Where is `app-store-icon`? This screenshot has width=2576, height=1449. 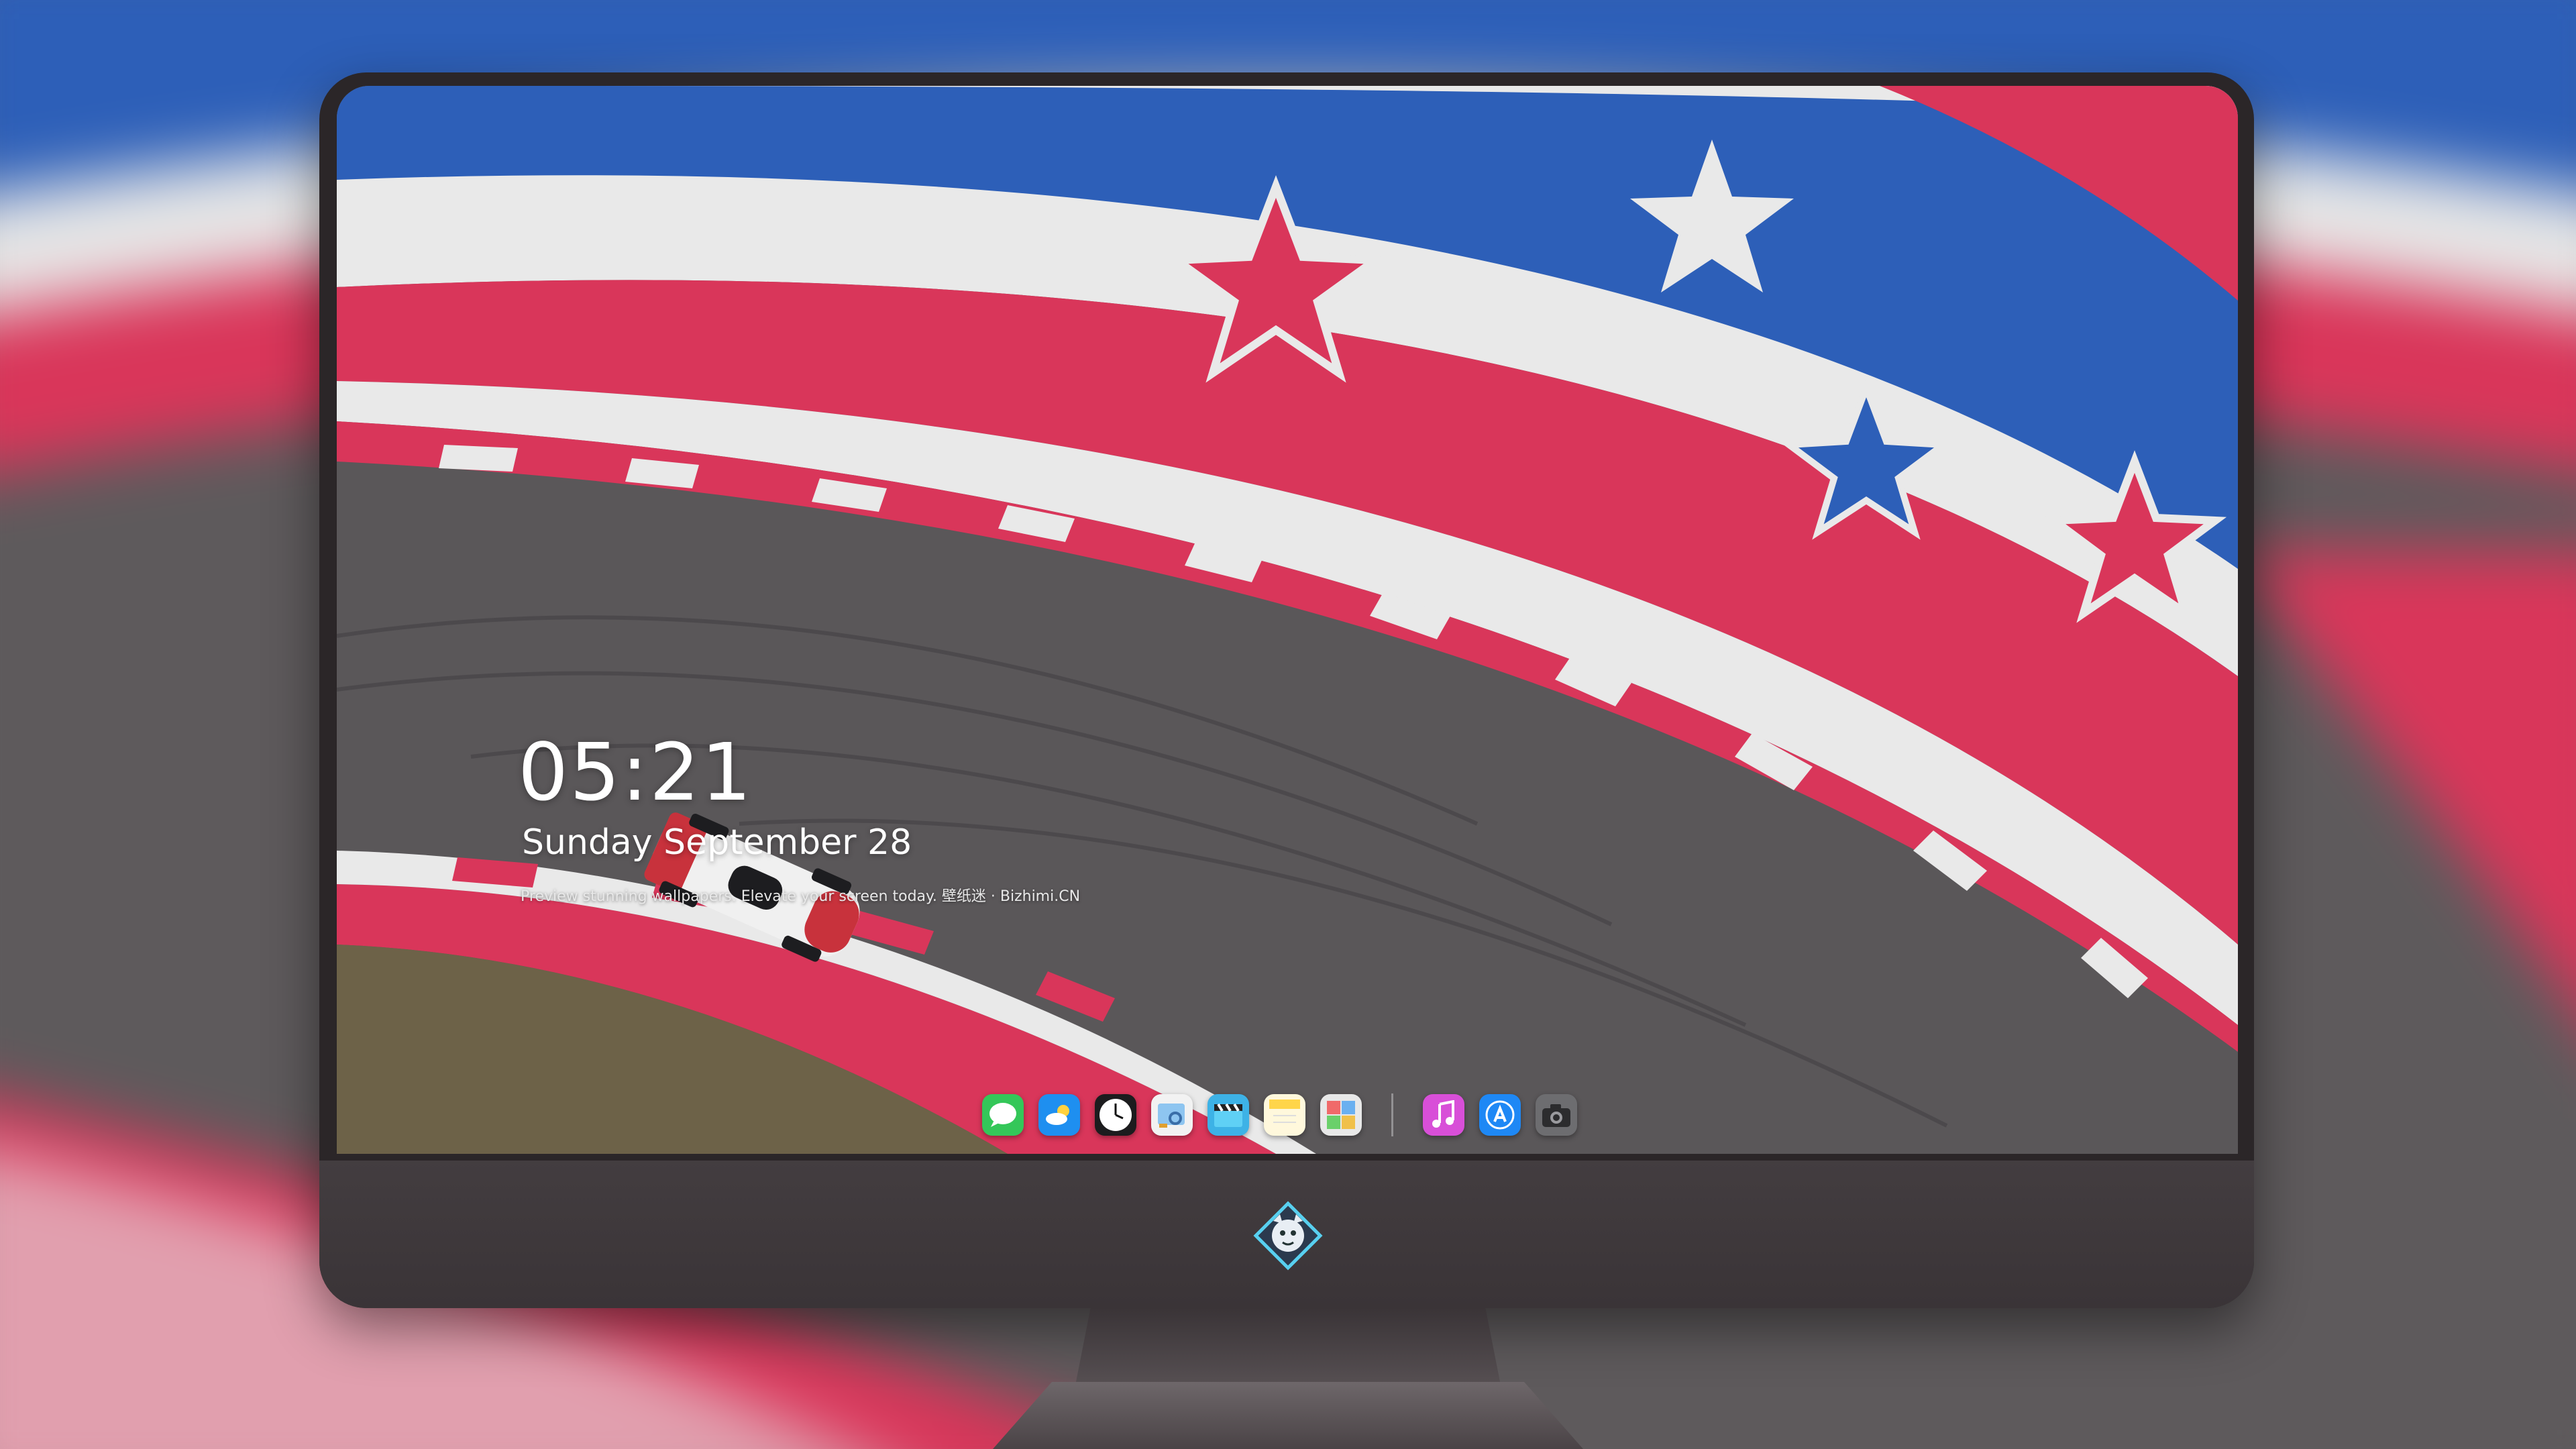 app-store-icon is located at coordinates (1500, 1115).